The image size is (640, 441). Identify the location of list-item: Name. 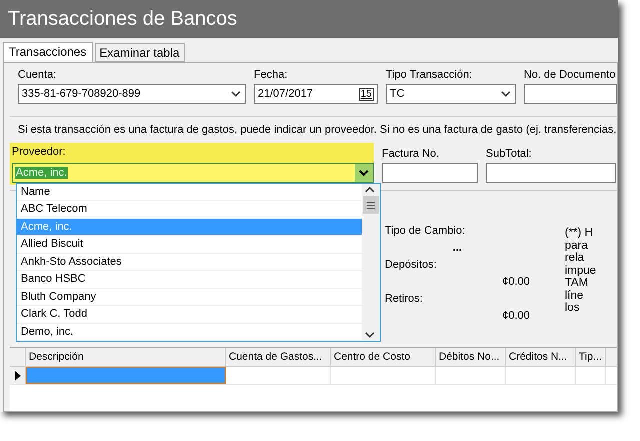
(189, 193).